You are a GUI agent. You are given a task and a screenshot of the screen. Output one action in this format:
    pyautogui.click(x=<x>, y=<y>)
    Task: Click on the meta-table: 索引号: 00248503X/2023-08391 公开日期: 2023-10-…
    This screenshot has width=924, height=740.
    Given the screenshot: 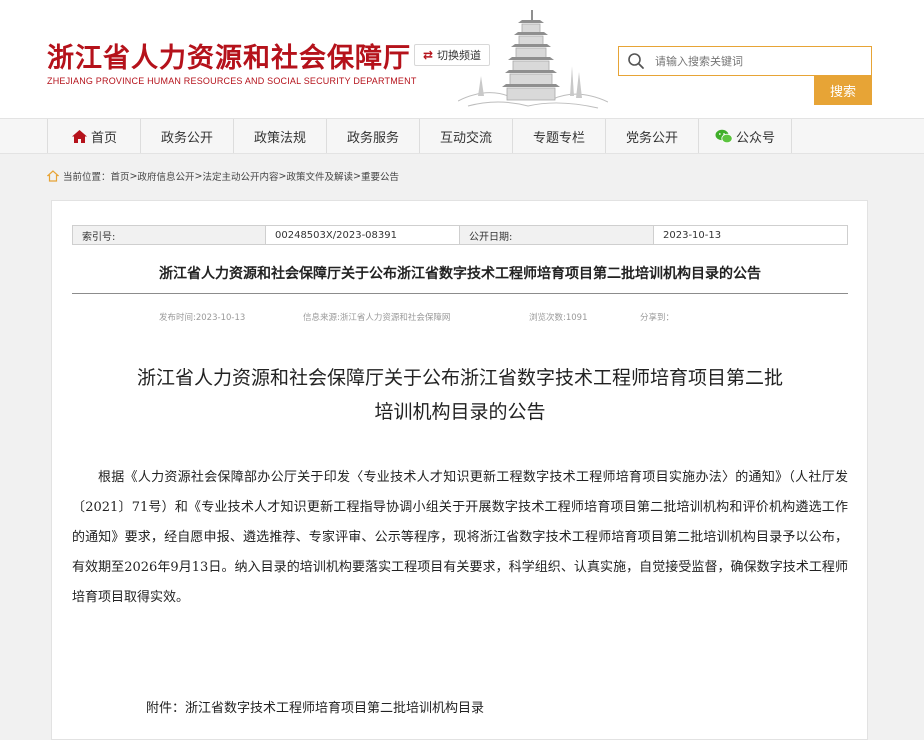 What is the action you would take?
    pyautogui.click(x=460, y=235)
    